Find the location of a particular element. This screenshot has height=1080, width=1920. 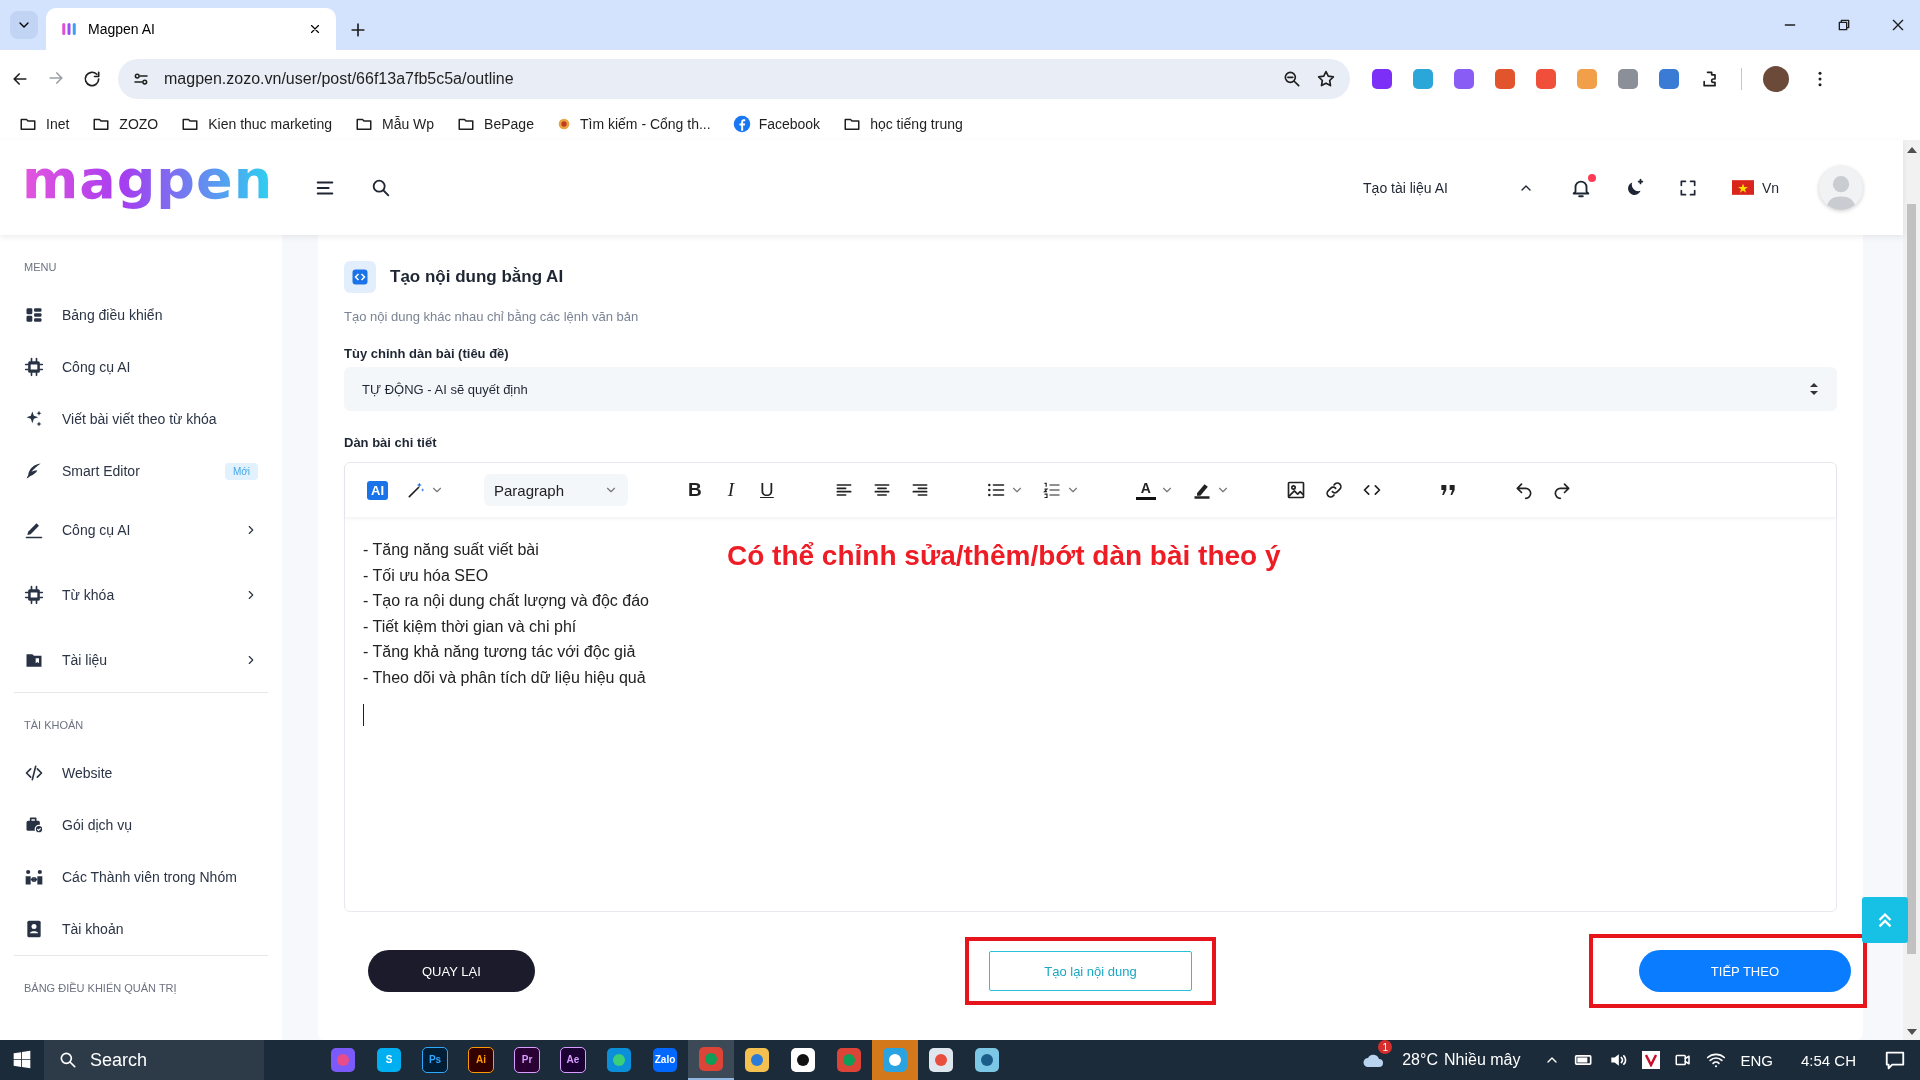

code-icon is located at coordinates (360, 277).